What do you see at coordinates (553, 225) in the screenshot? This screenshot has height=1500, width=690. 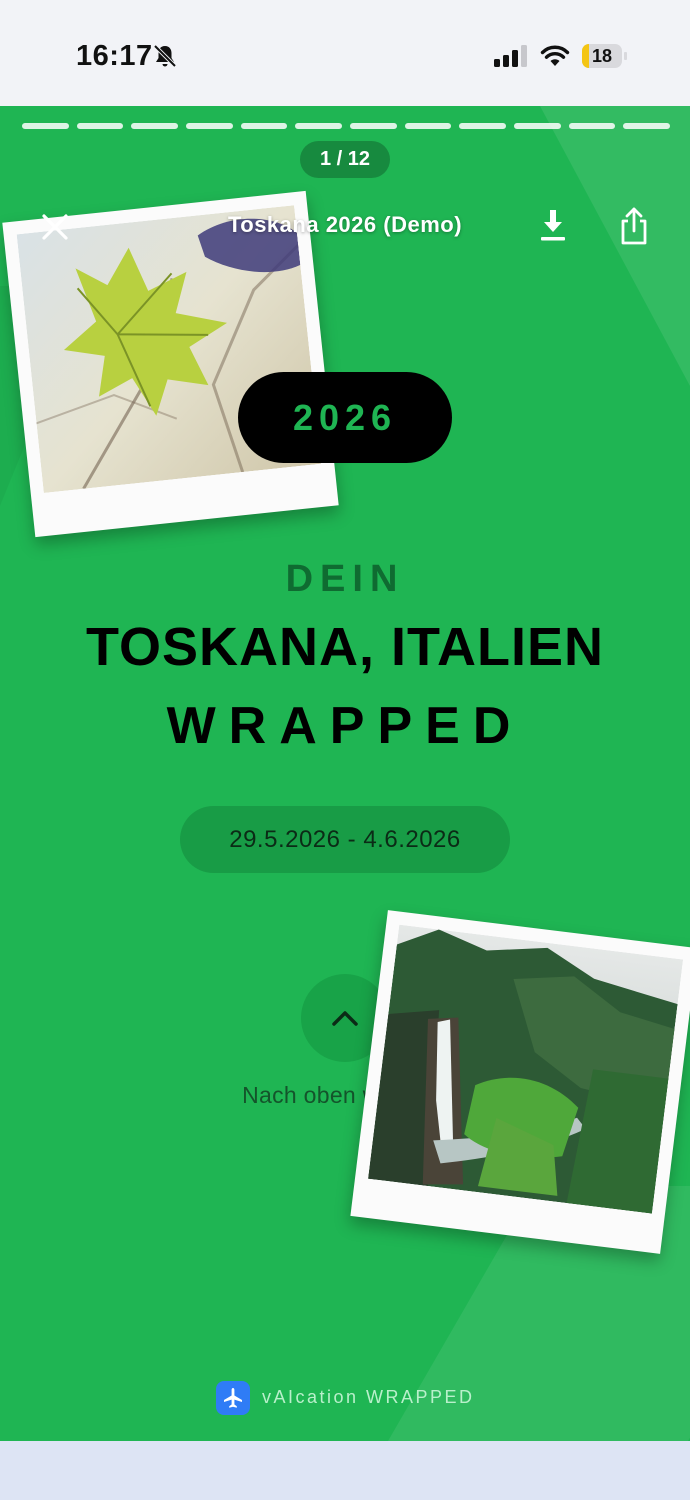 I see `download-icon` at bounding box center [553, 225].